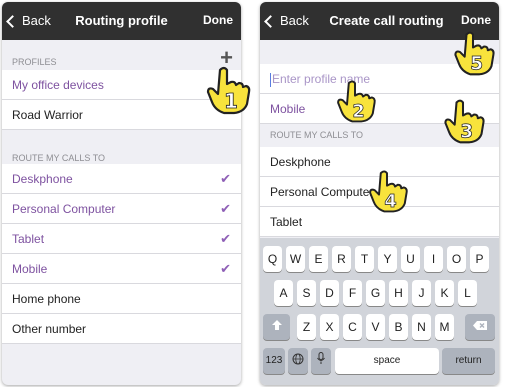  What do you see at coordinates (364, 259) in the screenshot?
I see `key-t: T` at bounding box center [364, 259].